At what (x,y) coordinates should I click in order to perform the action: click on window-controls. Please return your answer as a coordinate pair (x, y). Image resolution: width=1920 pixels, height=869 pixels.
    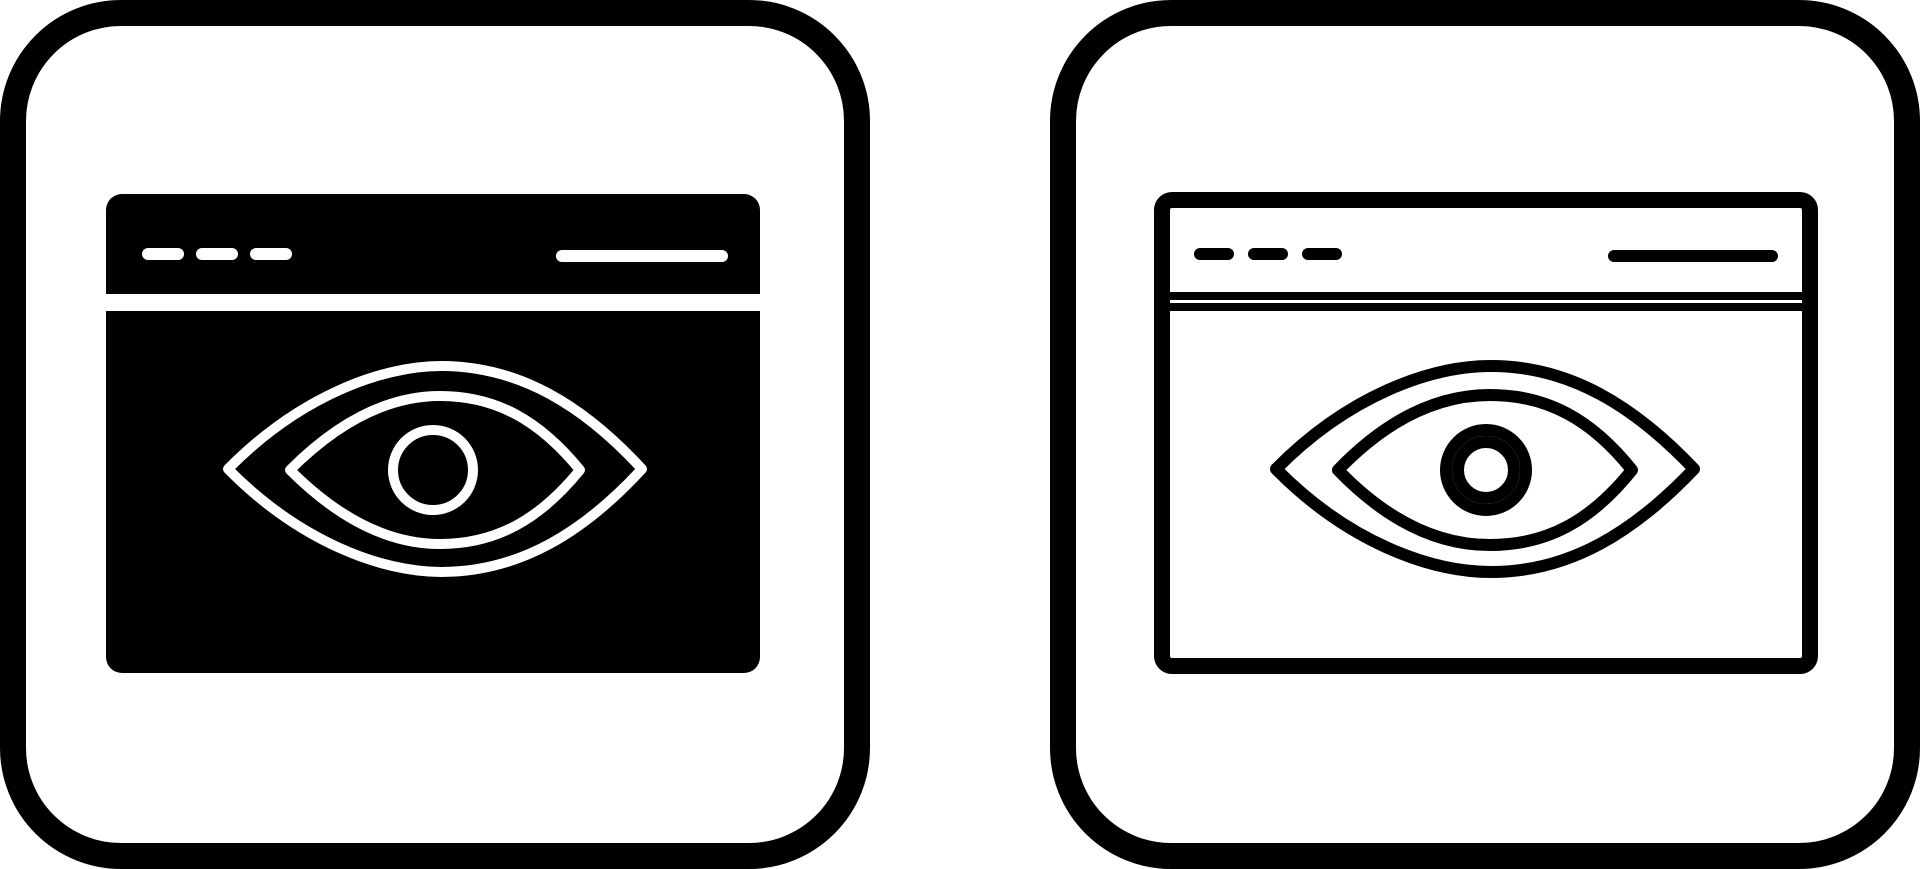
    Looking at the image, I should click on (1486, 255).